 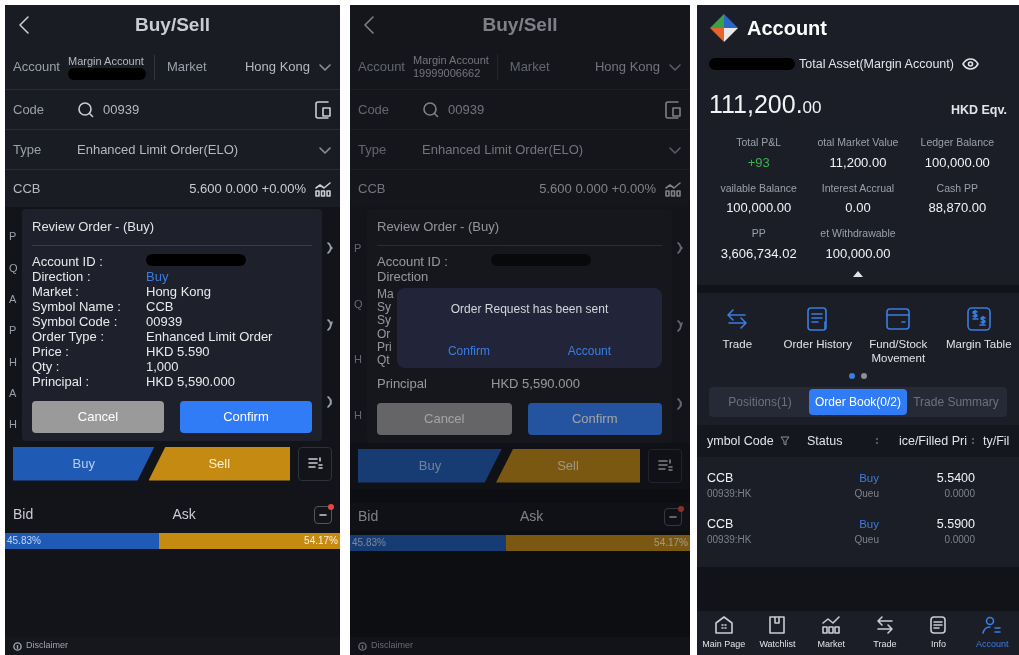 What do you see at coordinates (858, 274) in the screenshot?
I see `collapse-caret-icon` at bounding box center [858, 274].